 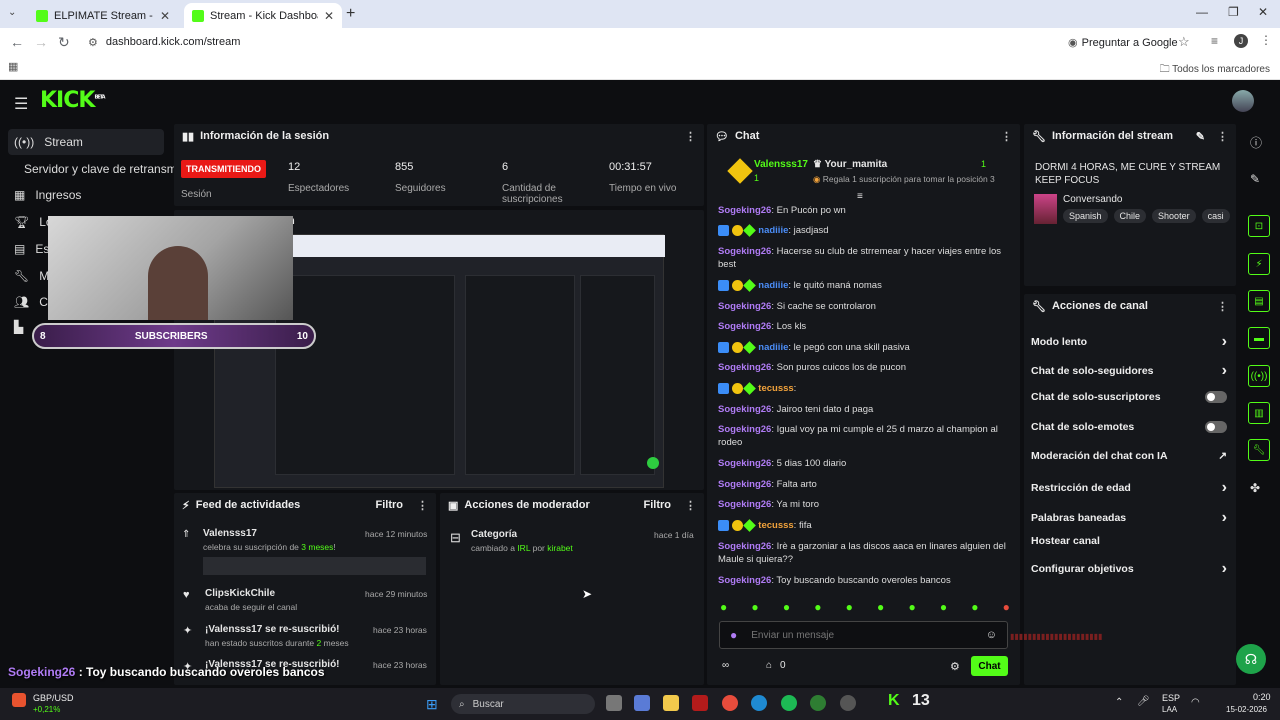 What do you see at coordinates (1259, 226) in the screenshot?
I see `rail-button-target: ⊡` at bounding box center [1259, 226].